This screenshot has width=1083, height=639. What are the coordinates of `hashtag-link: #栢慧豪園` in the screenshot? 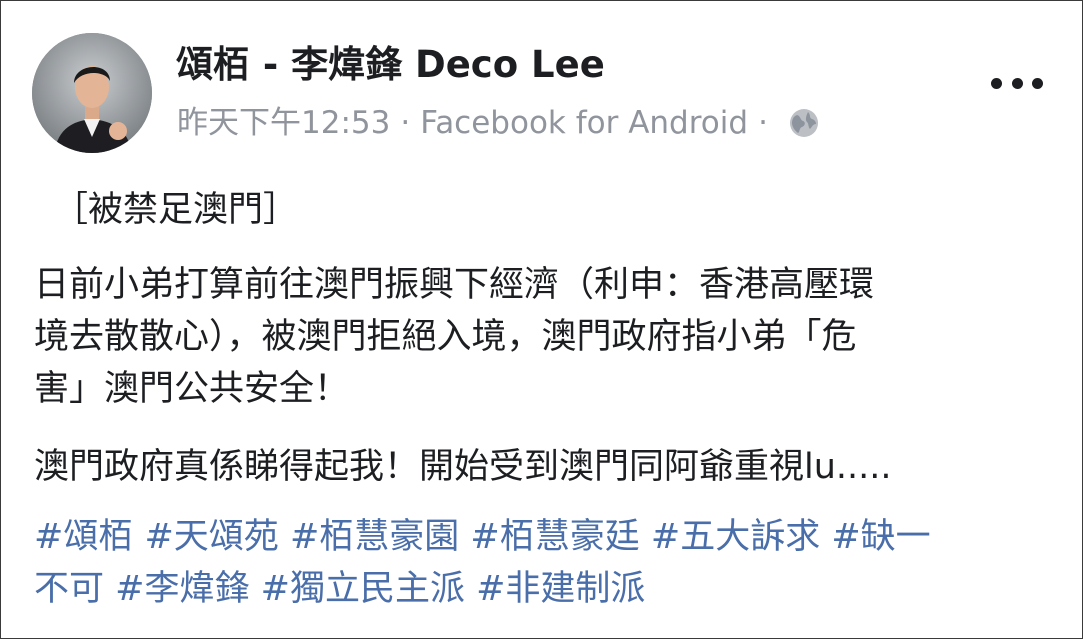 It's located at (374, 537).